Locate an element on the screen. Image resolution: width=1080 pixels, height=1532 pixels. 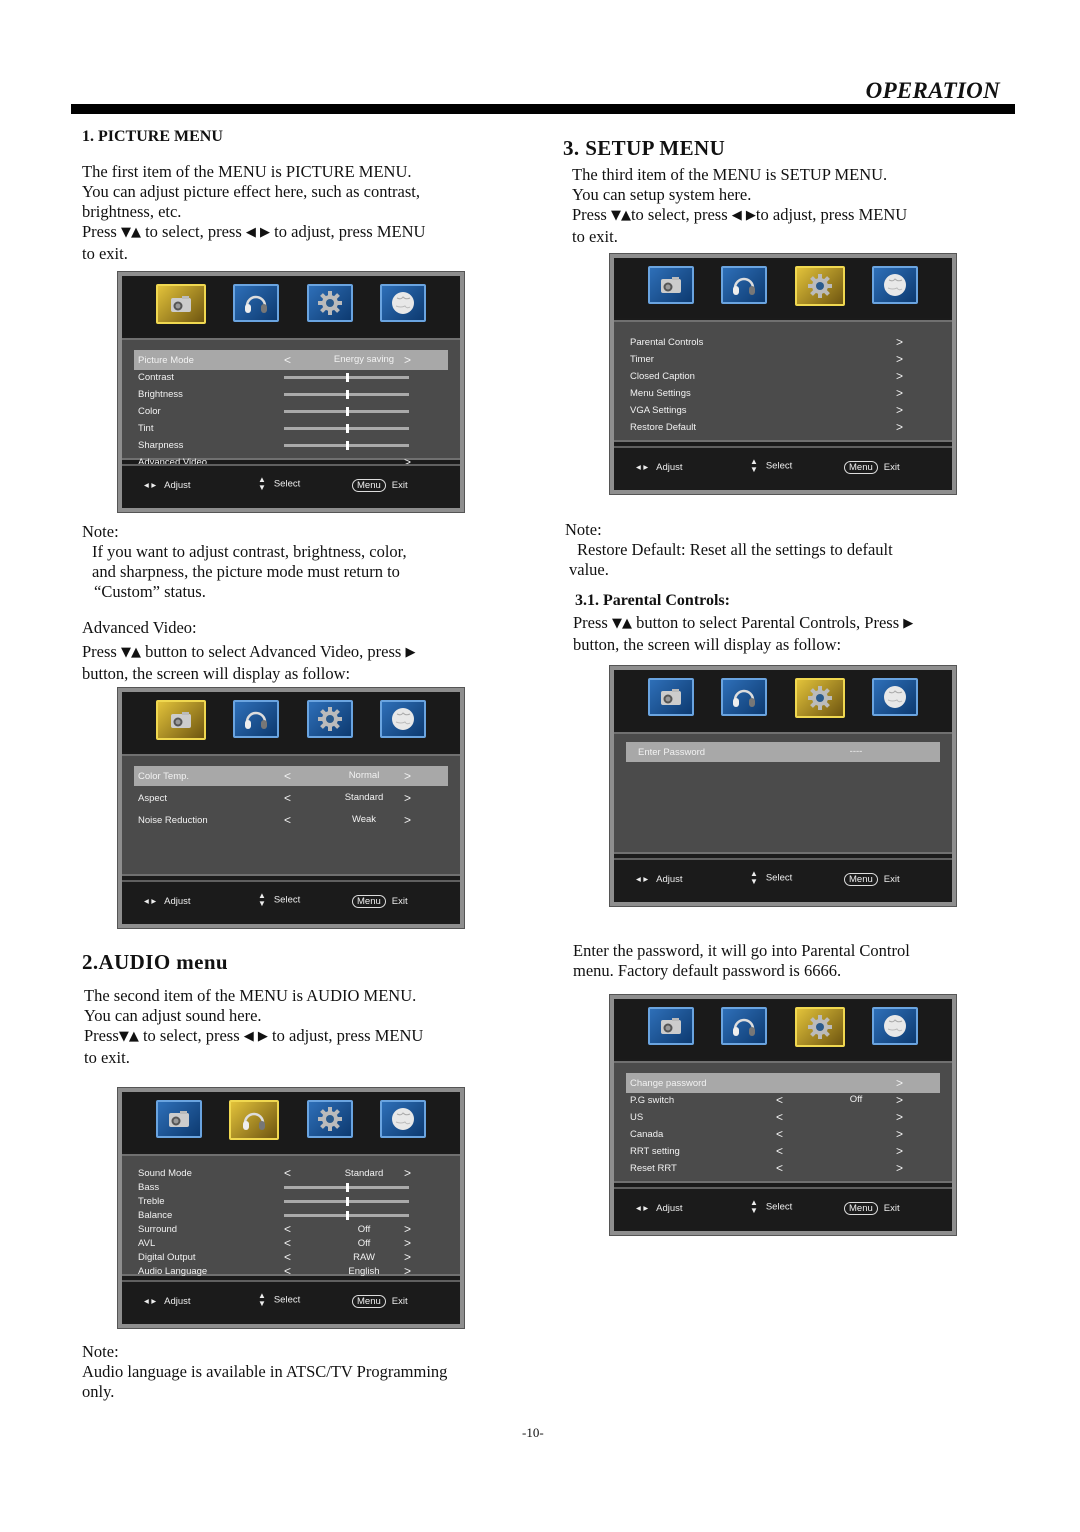
menu-row: Digital Output < RAW > is located at coordinates (291, 1257).